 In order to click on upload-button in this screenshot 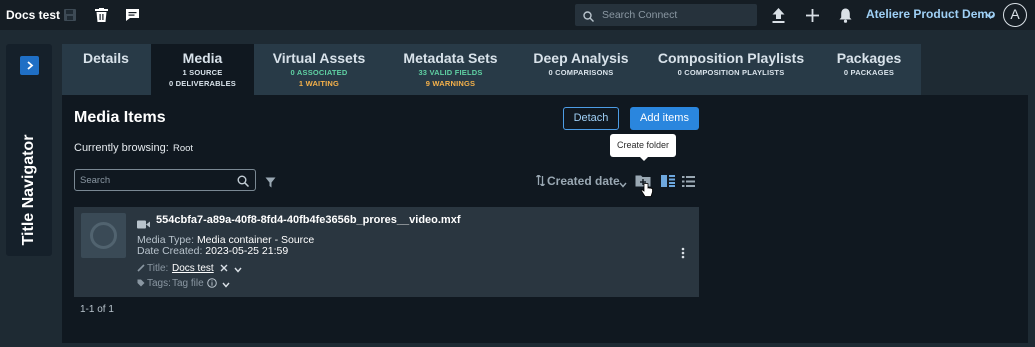, I will do `click(778, 15)`.